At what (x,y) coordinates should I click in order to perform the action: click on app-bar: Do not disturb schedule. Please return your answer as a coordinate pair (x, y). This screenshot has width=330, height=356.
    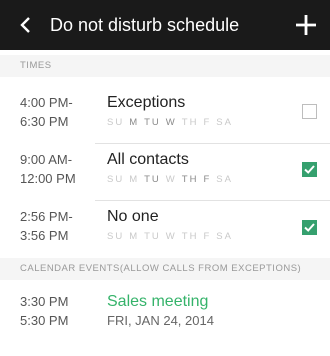
    Looking at the image, I should click on (165, 25).